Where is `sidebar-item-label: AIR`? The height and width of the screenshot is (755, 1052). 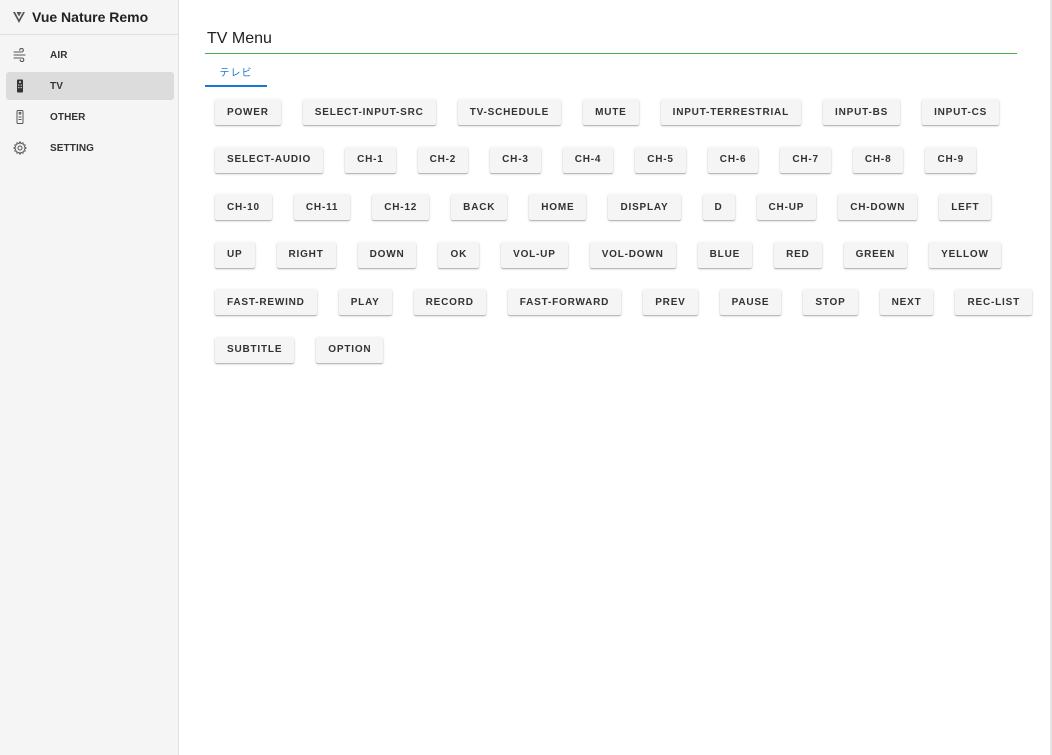
sidebar-item-label: AIR is located at coordinates (59, 55).